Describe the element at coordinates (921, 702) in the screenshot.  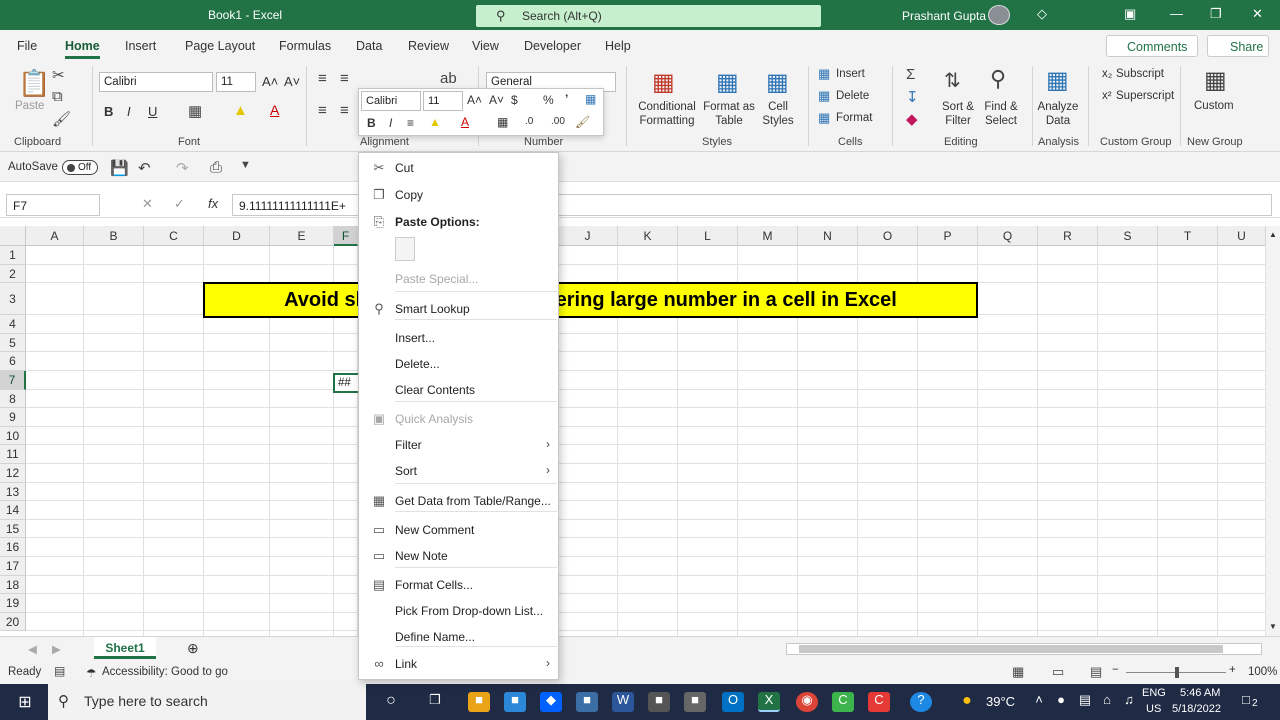
I see `help-icon: ?` at that location.